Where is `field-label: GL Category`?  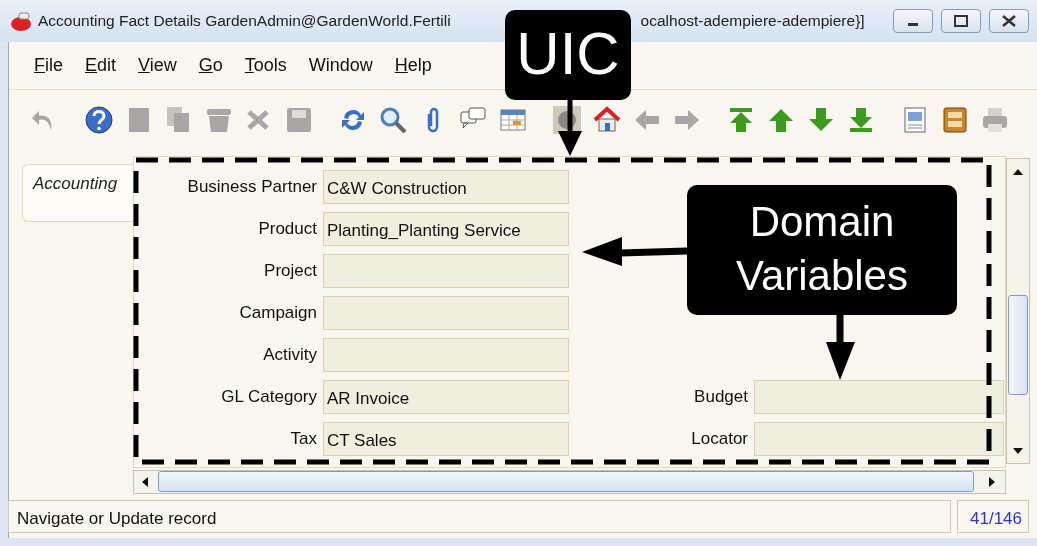
field-label: GL Category is located at coordinates (268, 397).